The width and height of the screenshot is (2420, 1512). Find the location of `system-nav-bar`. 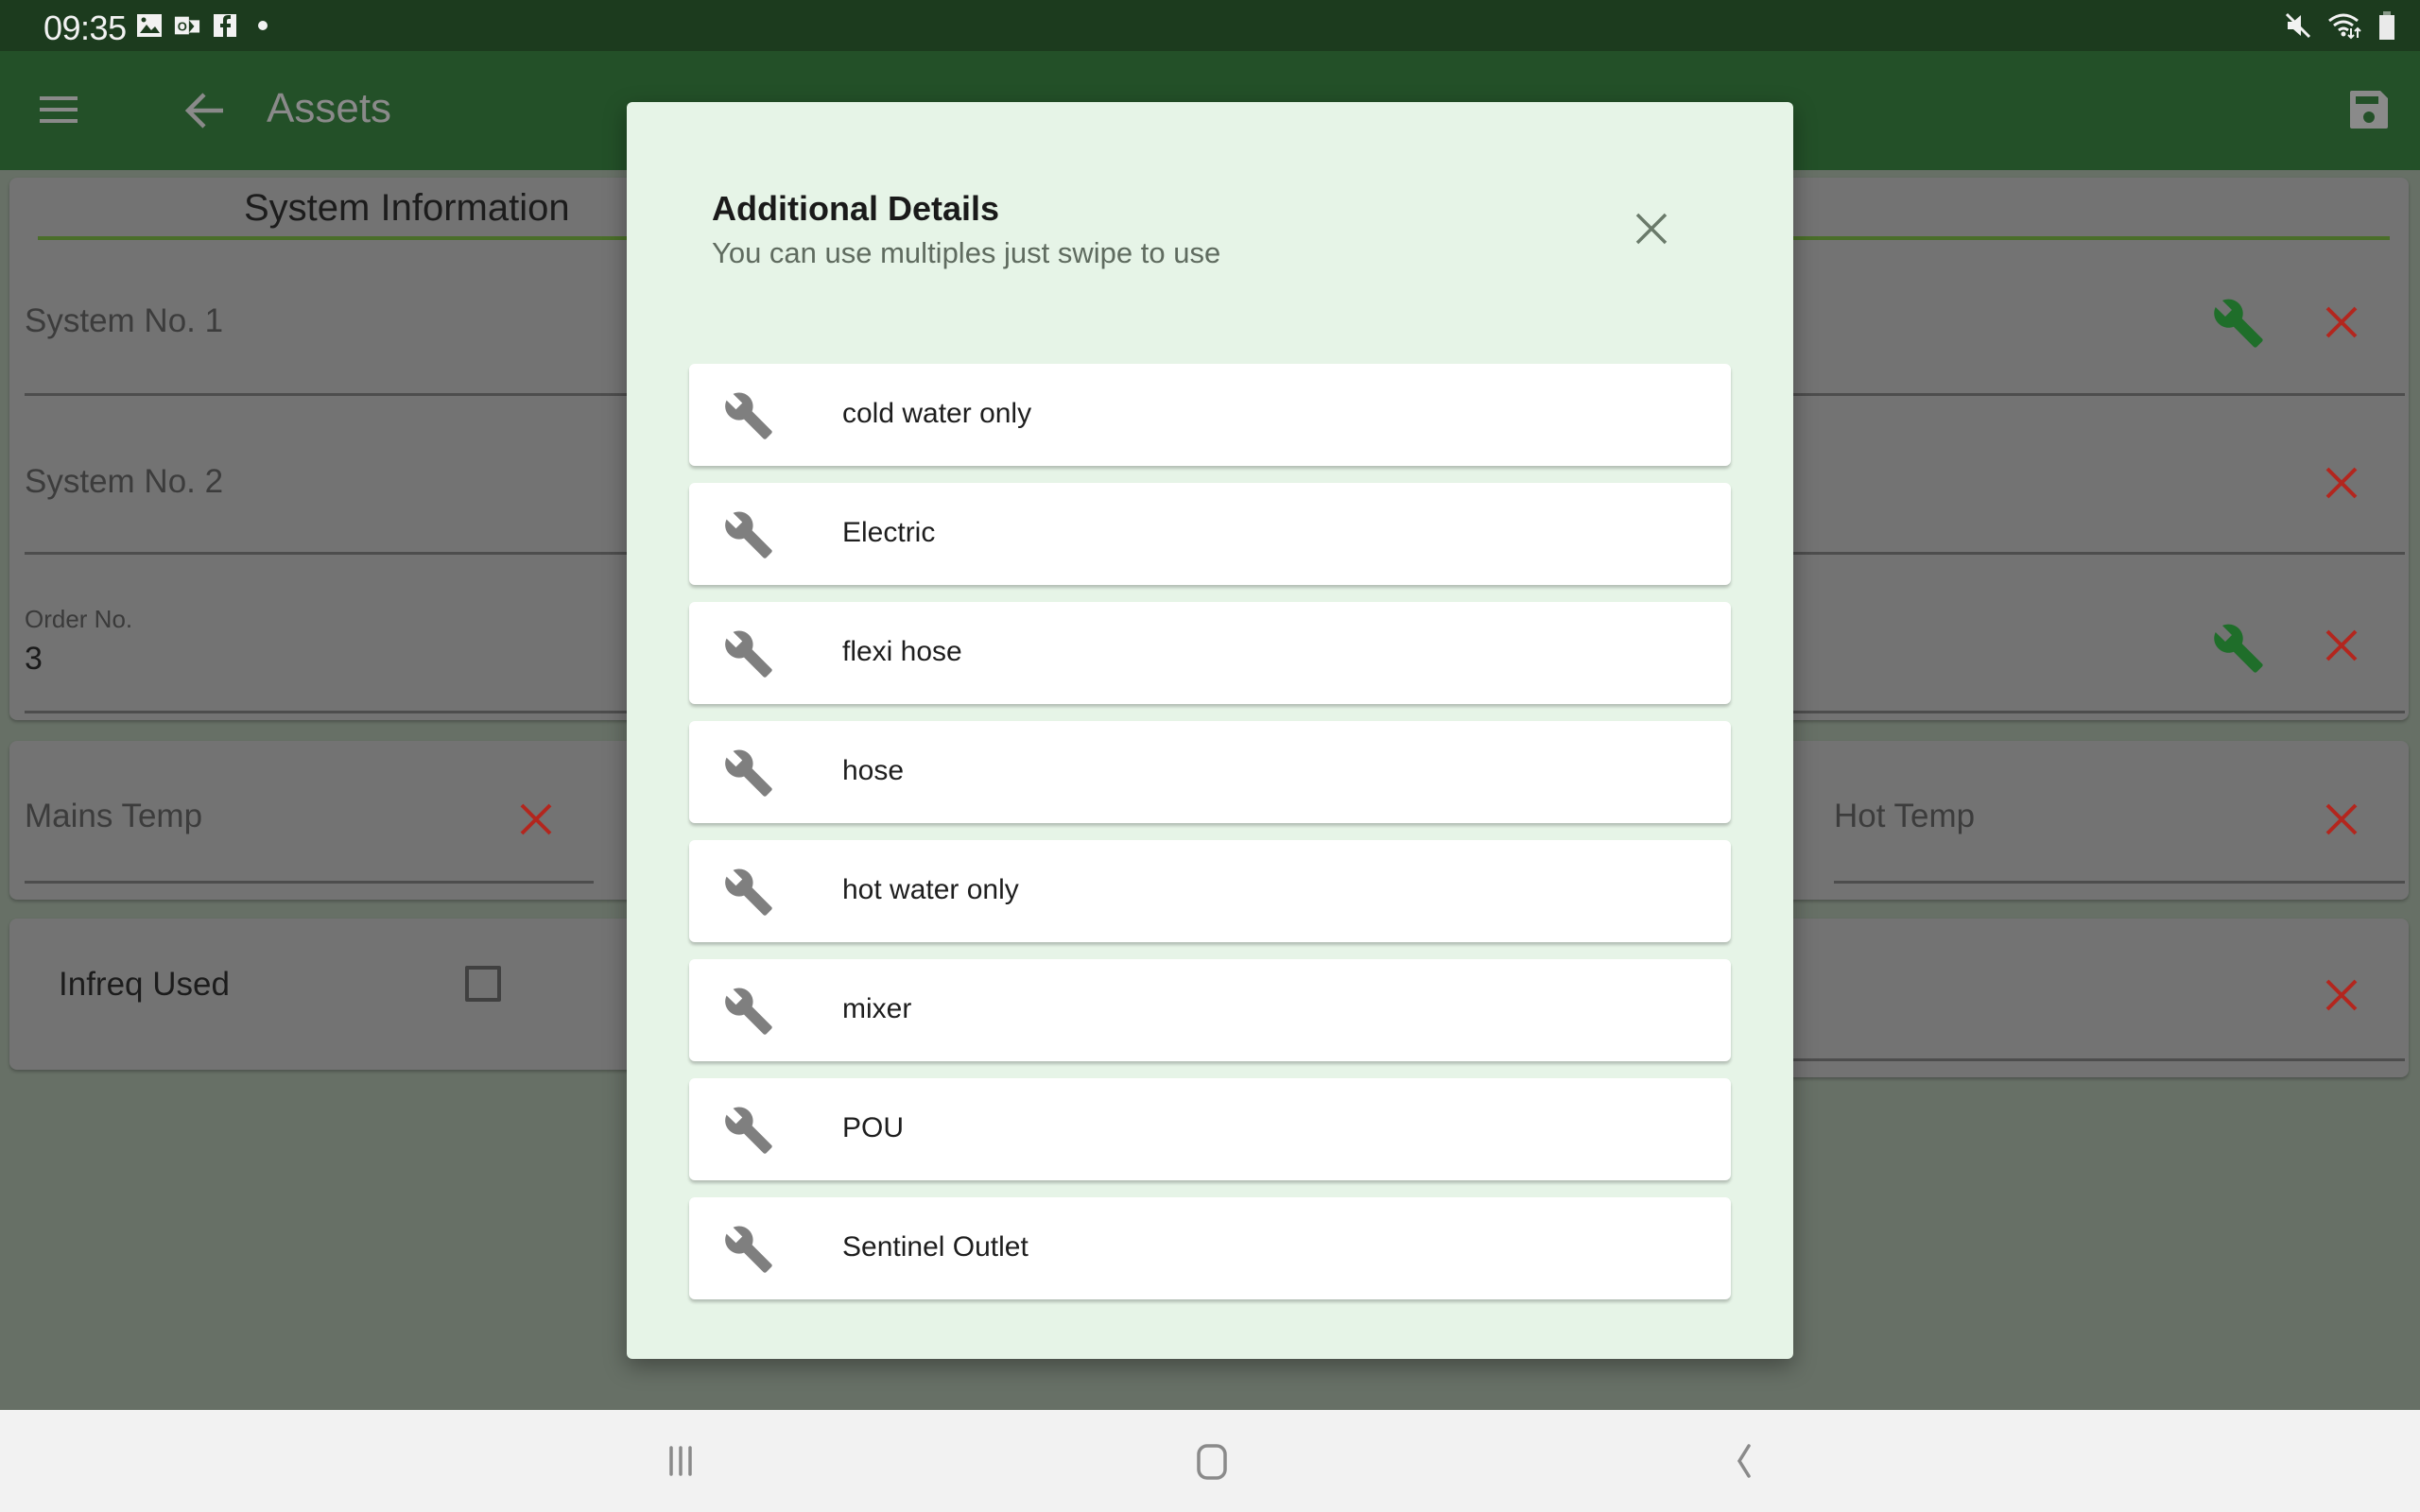

system-nav-bar is located at coordinates (1210, 1461).